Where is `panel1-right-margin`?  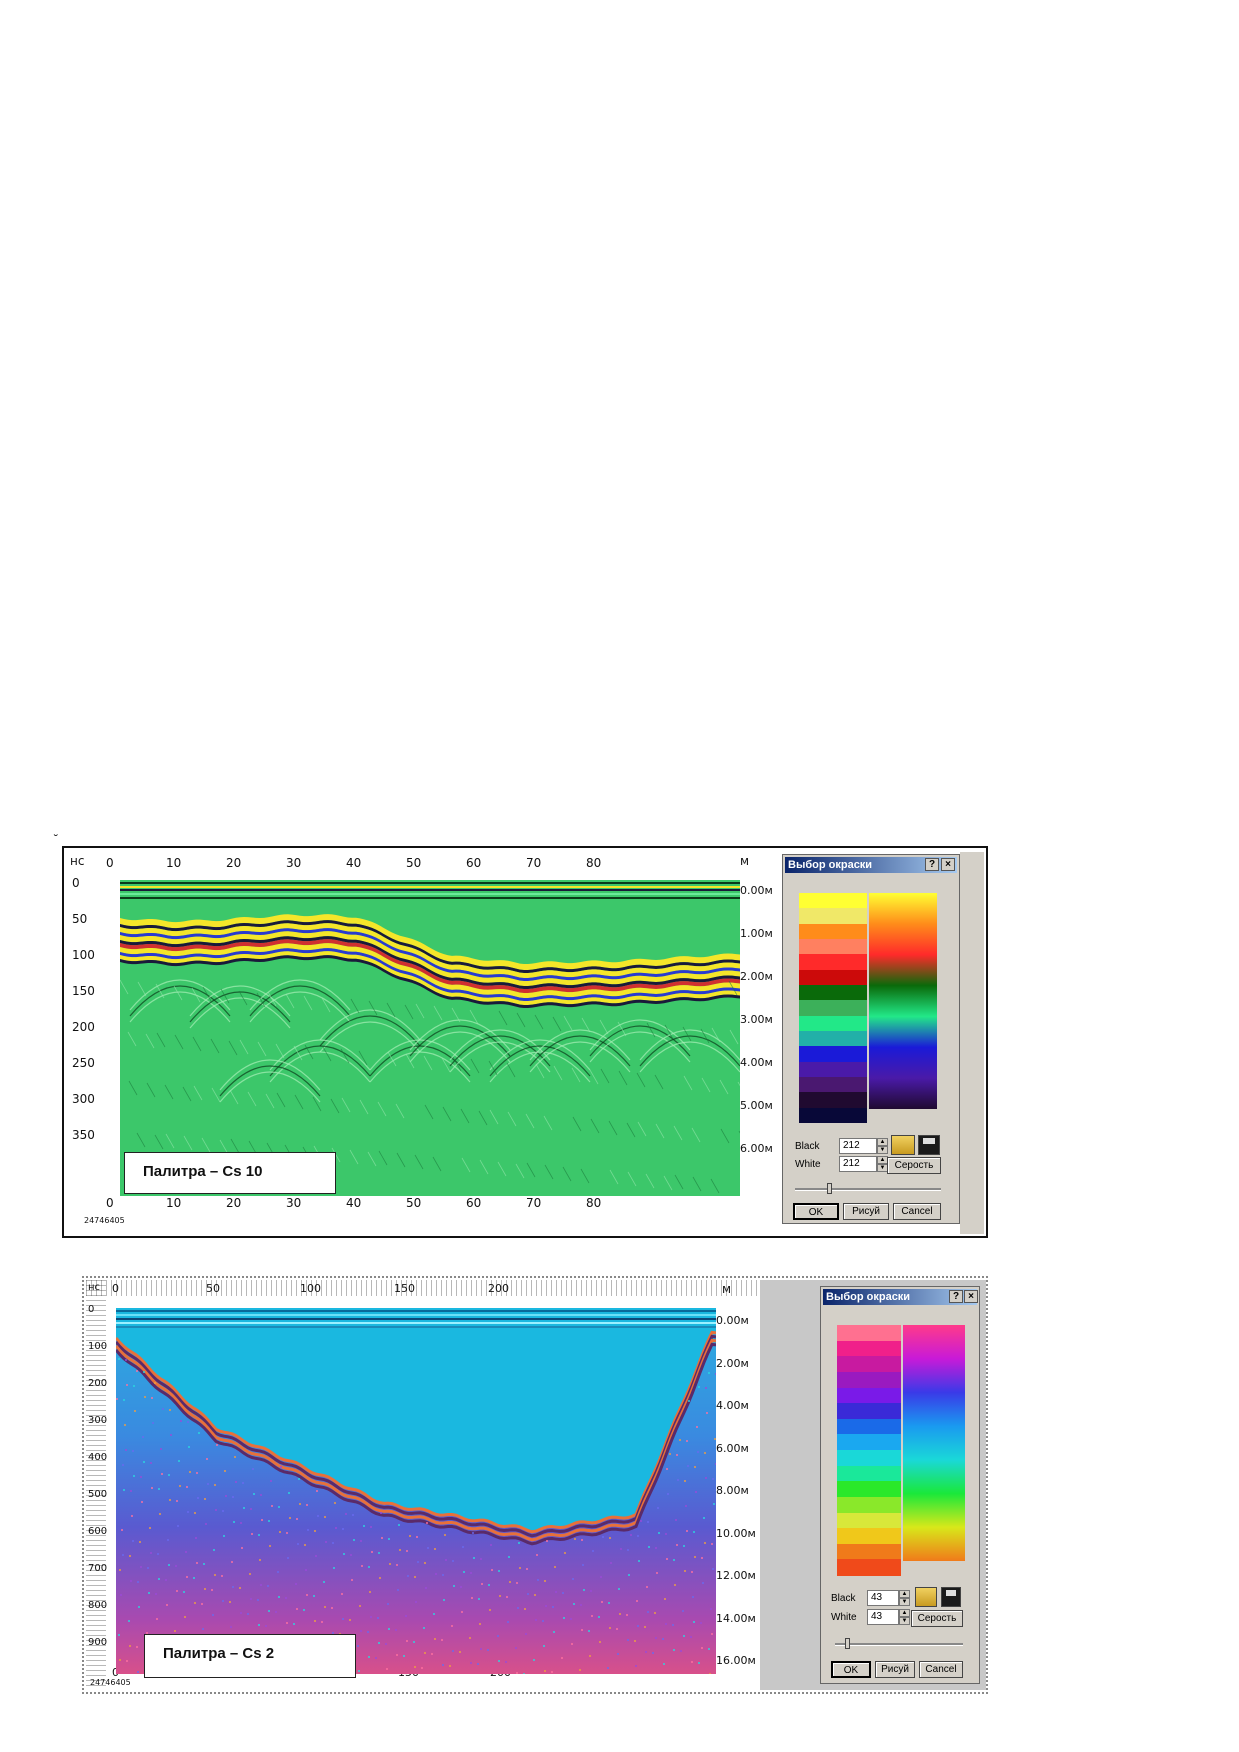 panel1-right-margin is located at coordinates (972, 1043).